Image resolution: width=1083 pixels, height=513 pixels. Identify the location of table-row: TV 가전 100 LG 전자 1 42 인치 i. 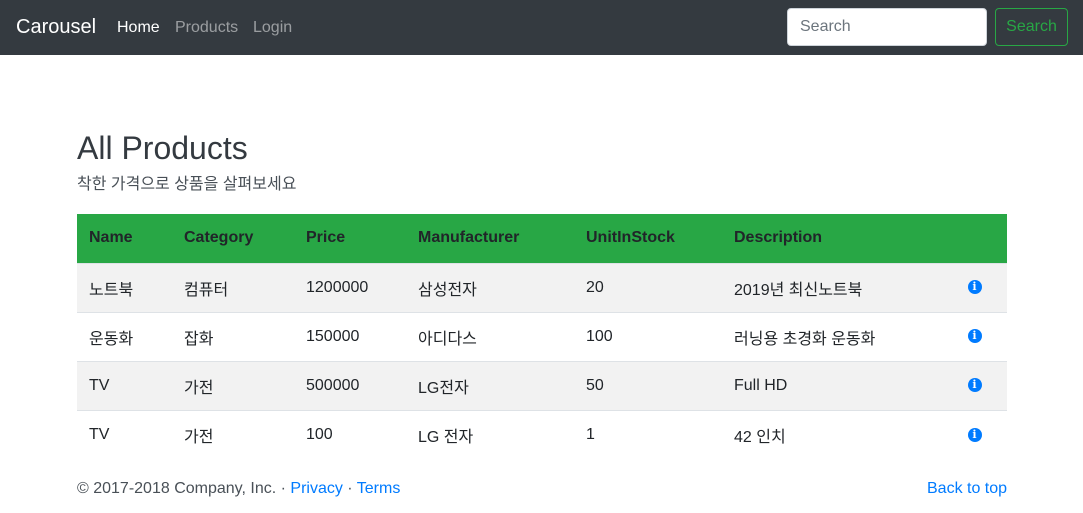
(542, 434).